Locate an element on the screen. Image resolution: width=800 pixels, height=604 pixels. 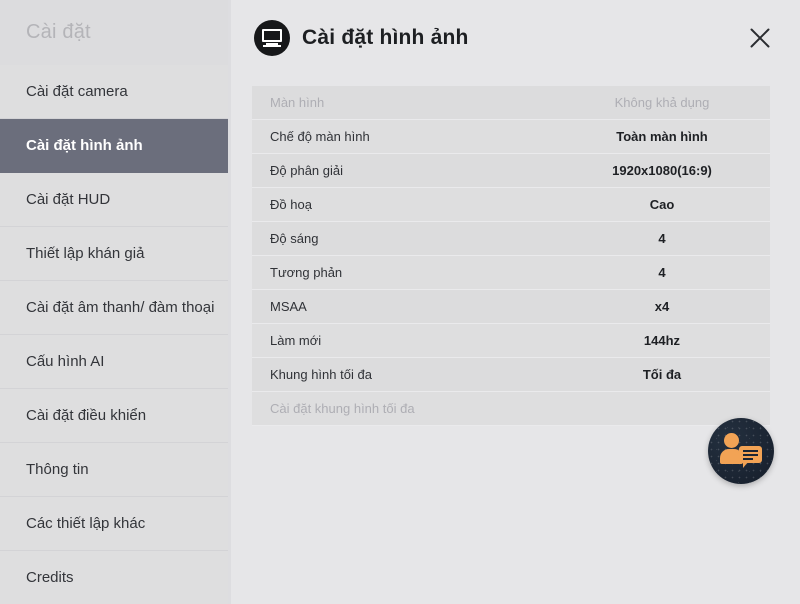
sidebar-item-label: Credits is located at coordinates (50, 577).